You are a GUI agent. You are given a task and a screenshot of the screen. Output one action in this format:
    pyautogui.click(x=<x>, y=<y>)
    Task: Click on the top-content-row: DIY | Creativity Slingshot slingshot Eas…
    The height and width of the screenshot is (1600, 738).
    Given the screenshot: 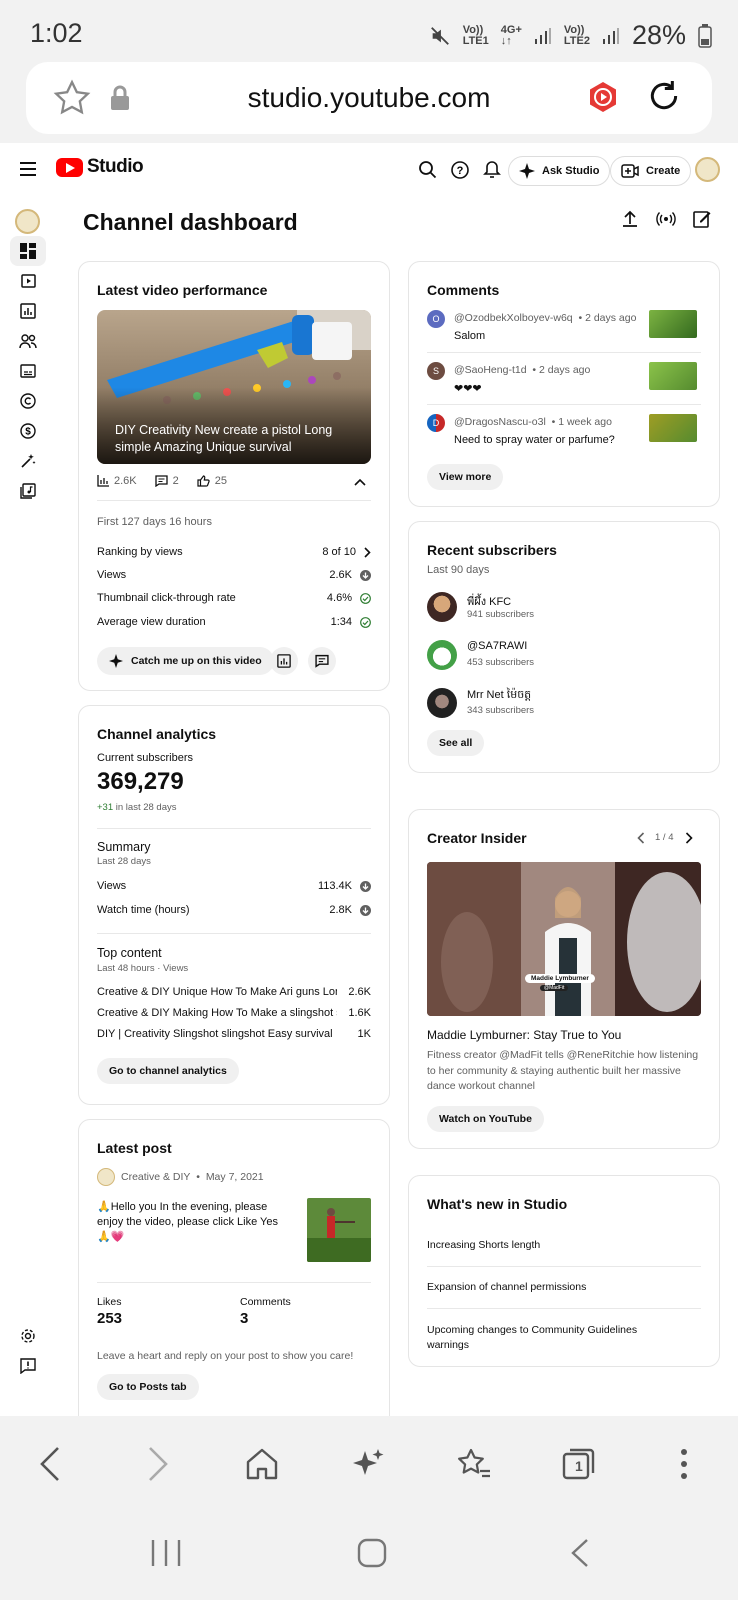 What is the action you would take?
    pyautogui.click(x=234, y=1034)
    